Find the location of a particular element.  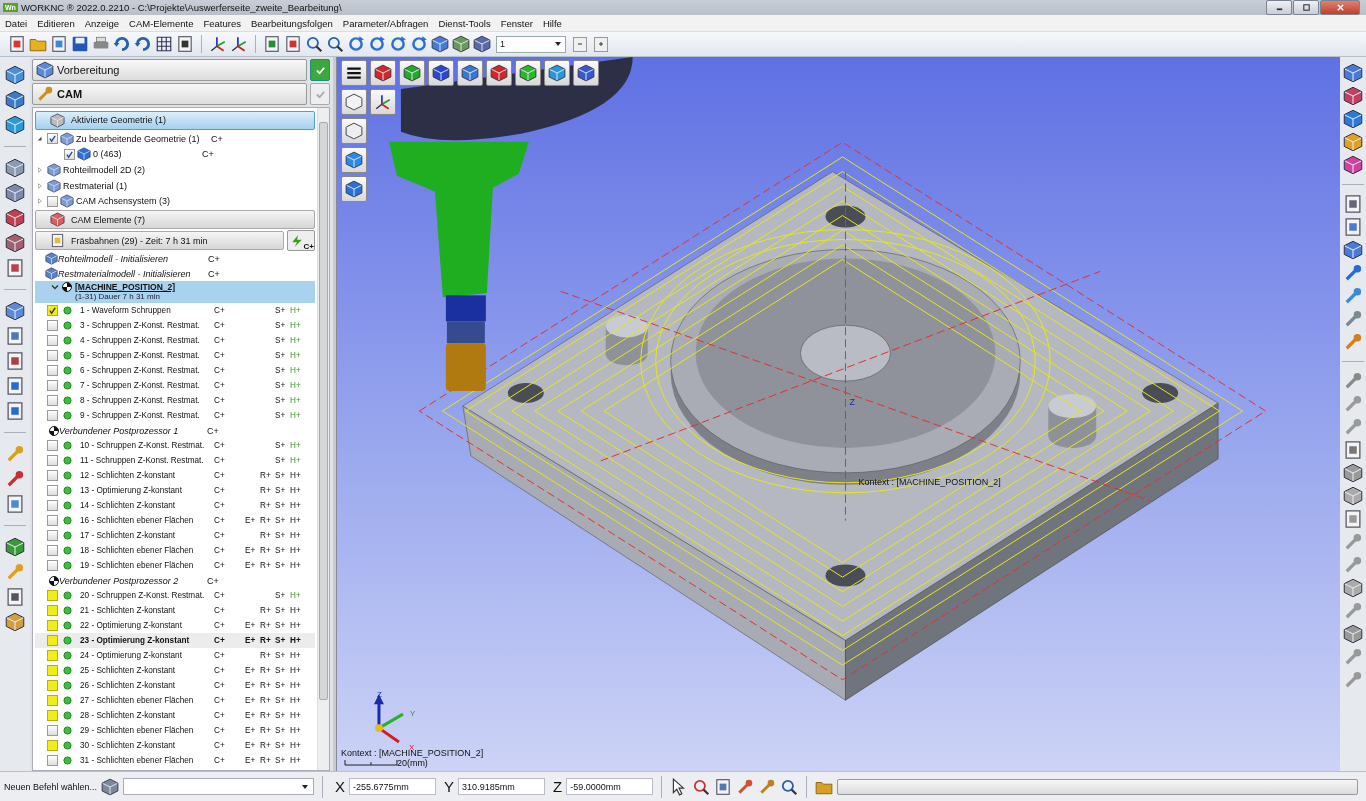

toolpath-row: 12 - Schlichten Z-konstant C+ R+ S+ H+ is located at coordinates (175, 475).